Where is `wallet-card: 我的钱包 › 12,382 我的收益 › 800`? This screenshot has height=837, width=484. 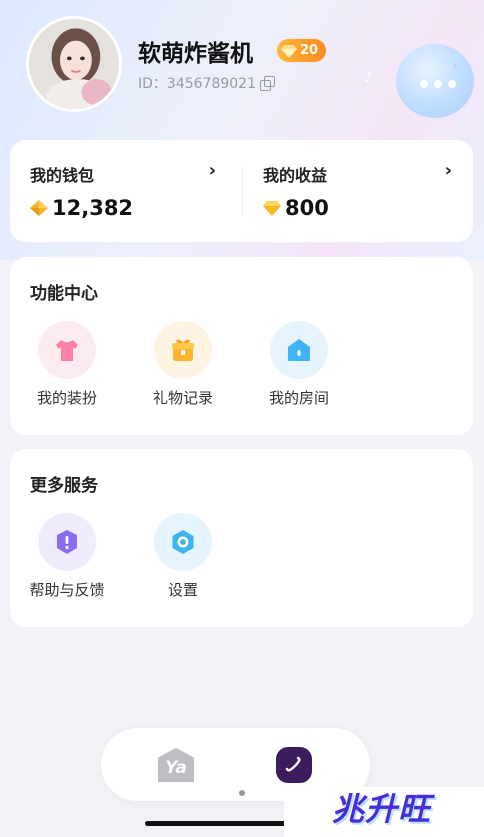 wallet-card: 我的钱包 › 12,382 我的收益 › 800 is located at coordinates (241, 191).